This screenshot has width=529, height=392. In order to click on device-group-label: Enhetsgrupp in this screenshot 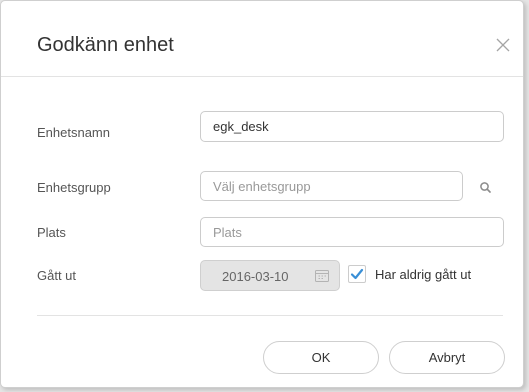, I will do `click(74, 187)`.